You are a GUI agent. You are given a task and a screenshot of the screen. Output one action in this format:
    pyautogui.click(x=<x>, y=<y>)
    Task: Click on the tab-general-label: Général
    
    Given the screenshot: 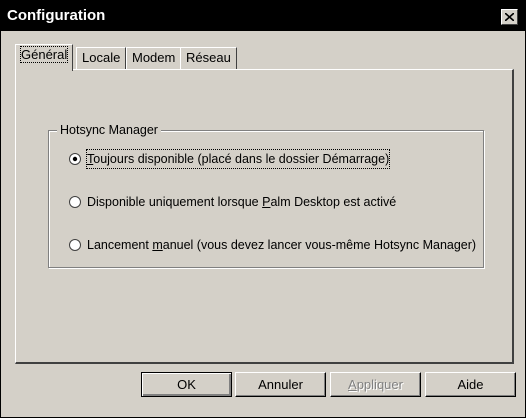 What is the action you would take?
    pyautogui.click(x=44, y=54)
    